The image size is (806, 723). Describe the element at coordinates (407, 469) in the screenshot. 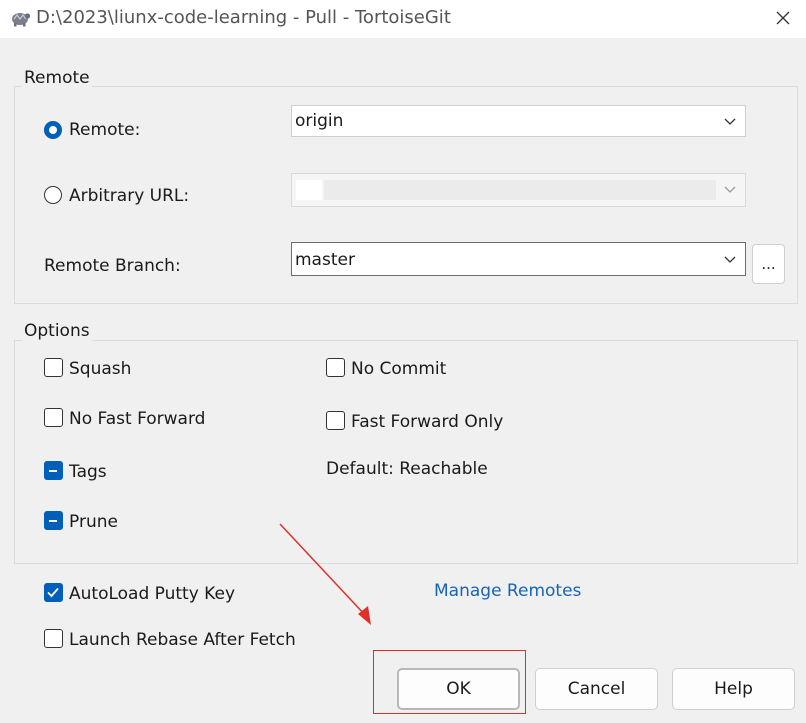

I see `default-reachable-text: Default: Reachable` at that location.